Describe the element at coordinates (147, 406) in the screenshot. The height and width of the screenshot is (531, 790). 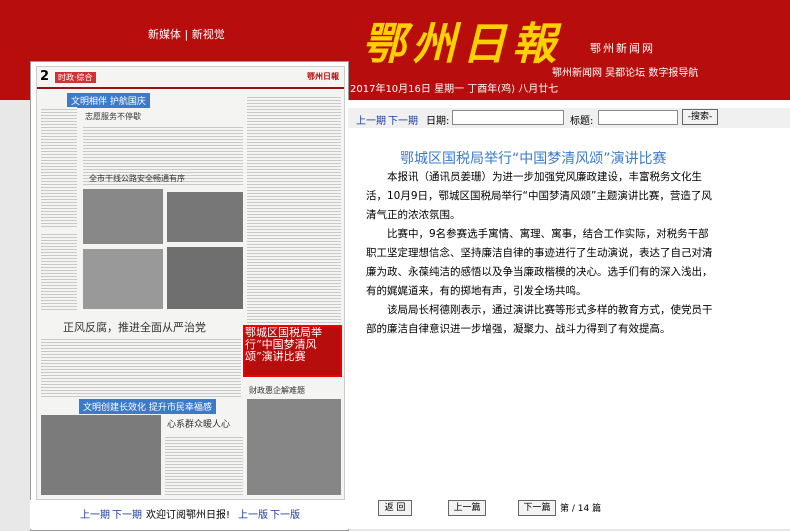
I see `headline-5: 文明创建长效化 提升市民幸福感` at that location.